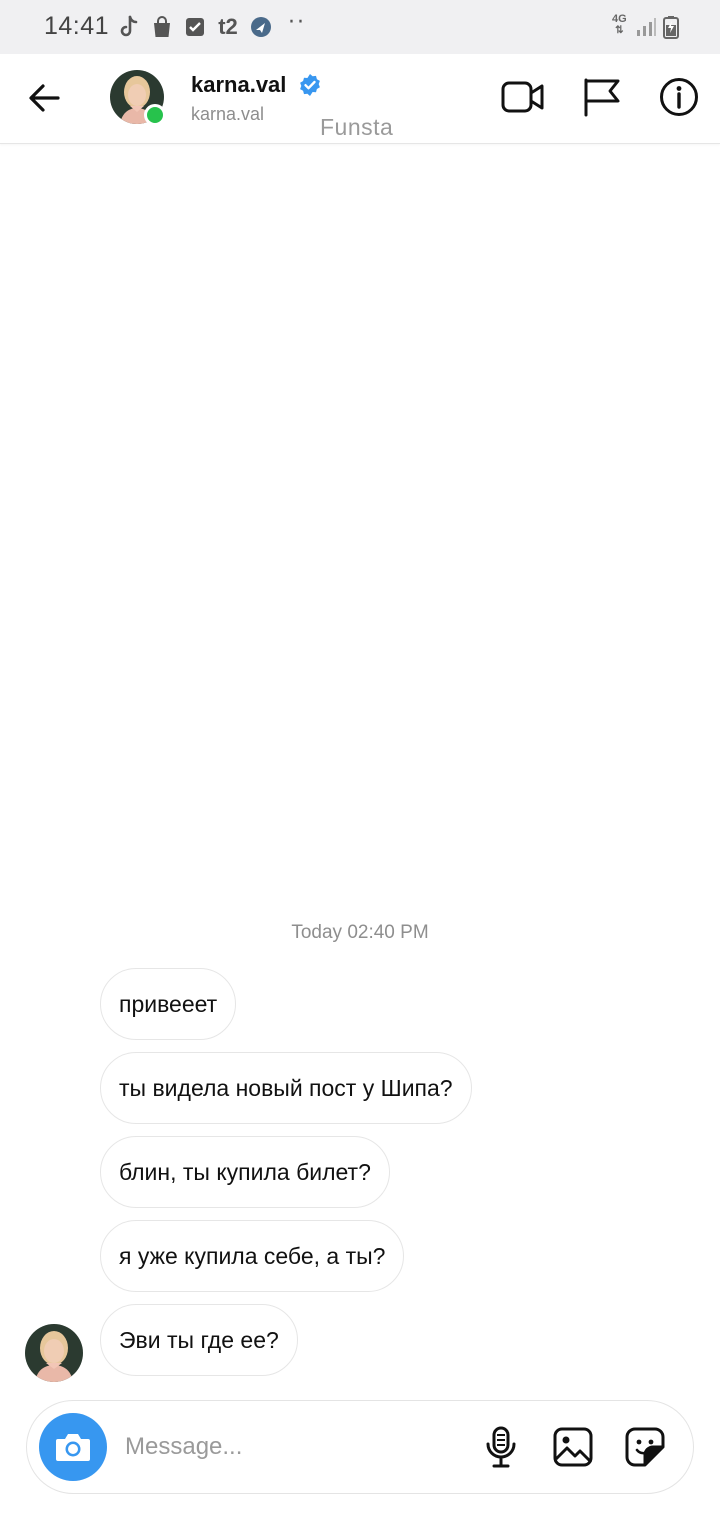  I want to click on sender-avatar, so click(54, 1353).